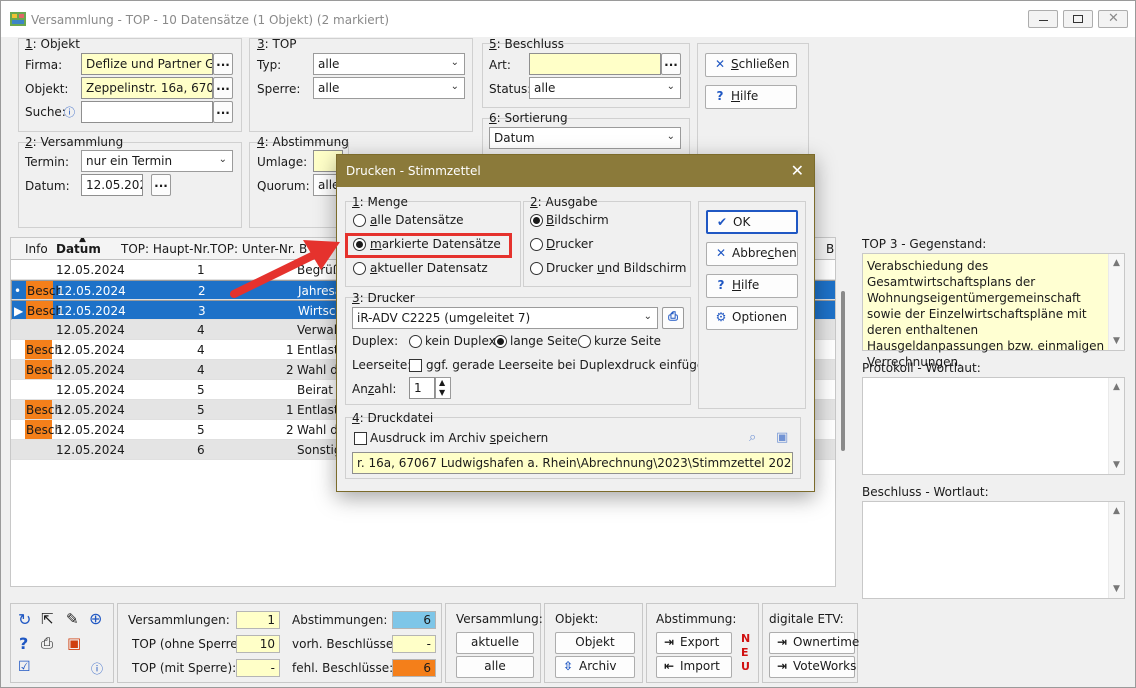 Image resolution: width=1136 pixels, height=688 pixels. I want to click on arrow-shaft, so click(275, 274).